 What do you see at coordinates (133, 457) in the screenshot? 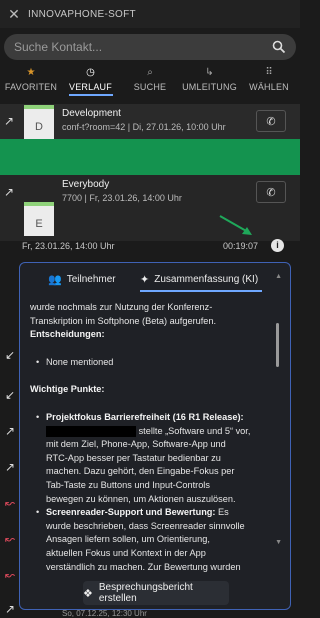
I see `summary-line: RTC-App besser per Tastatur bedienbar zu` at bounding box center [133, 457].